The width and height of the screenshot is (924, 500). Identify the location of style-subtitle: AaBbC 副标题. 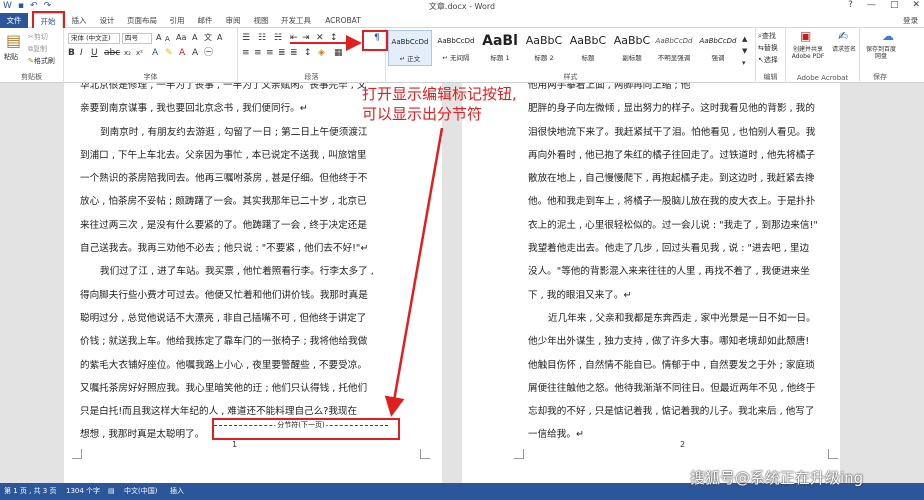
(632, 48).